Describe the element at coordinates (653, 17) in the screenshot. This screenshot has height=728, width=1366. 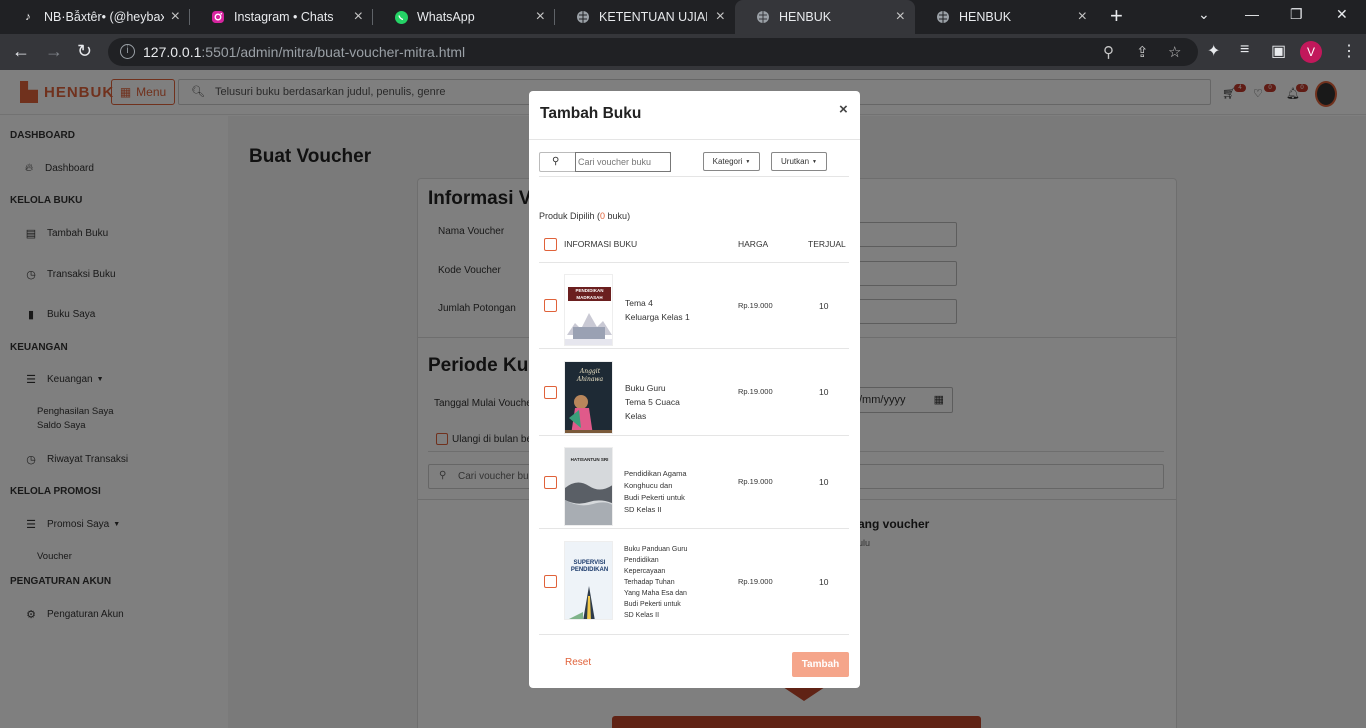
I see `tab-label: KETENTUAN UJIAN PR` at that location.